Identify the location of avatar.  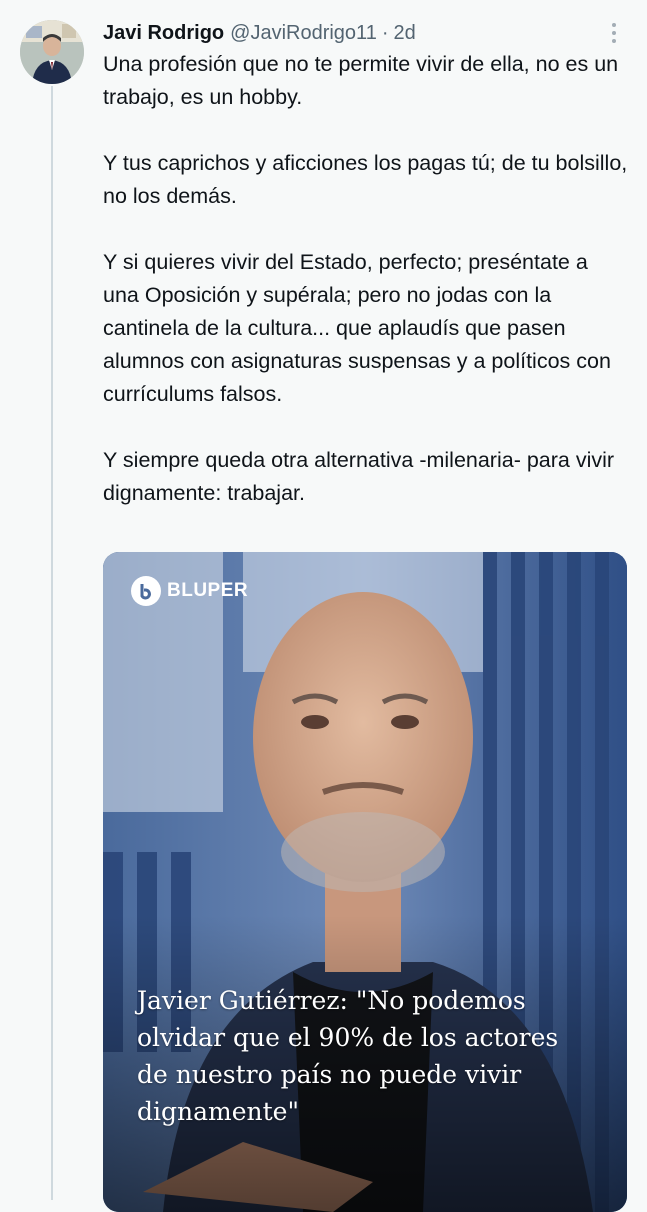
(52, 52).